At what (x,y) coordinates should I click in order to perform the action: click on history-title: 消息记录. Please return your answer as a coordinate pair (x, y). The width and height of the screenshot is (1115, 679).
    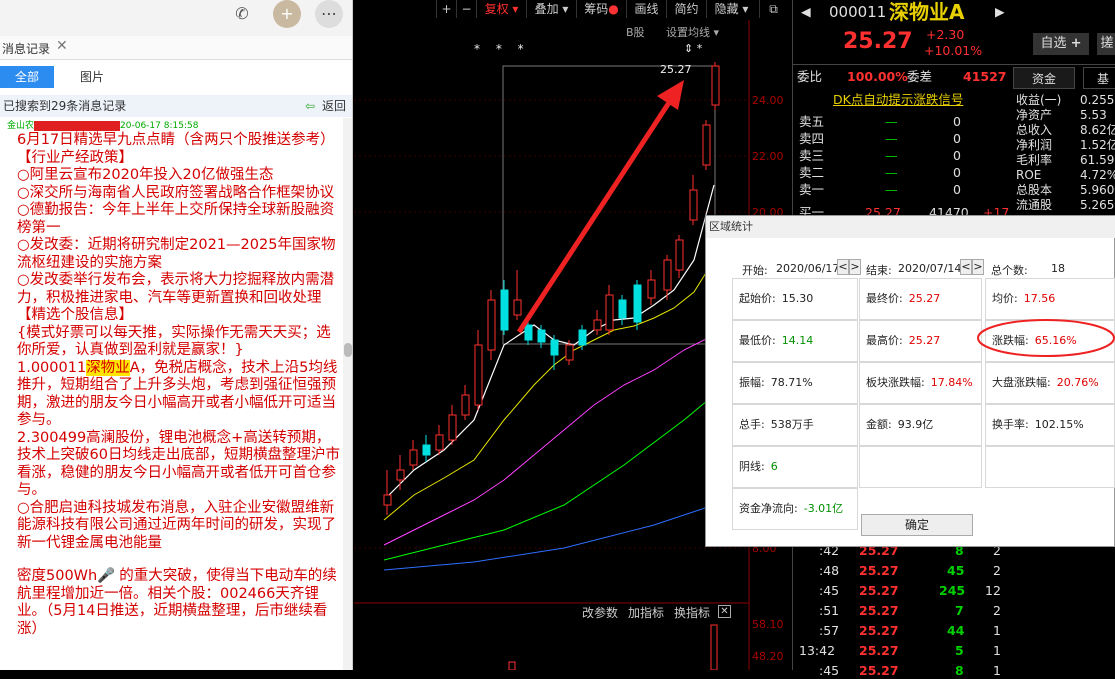
    Looking at the image, I should click on (26, 49).